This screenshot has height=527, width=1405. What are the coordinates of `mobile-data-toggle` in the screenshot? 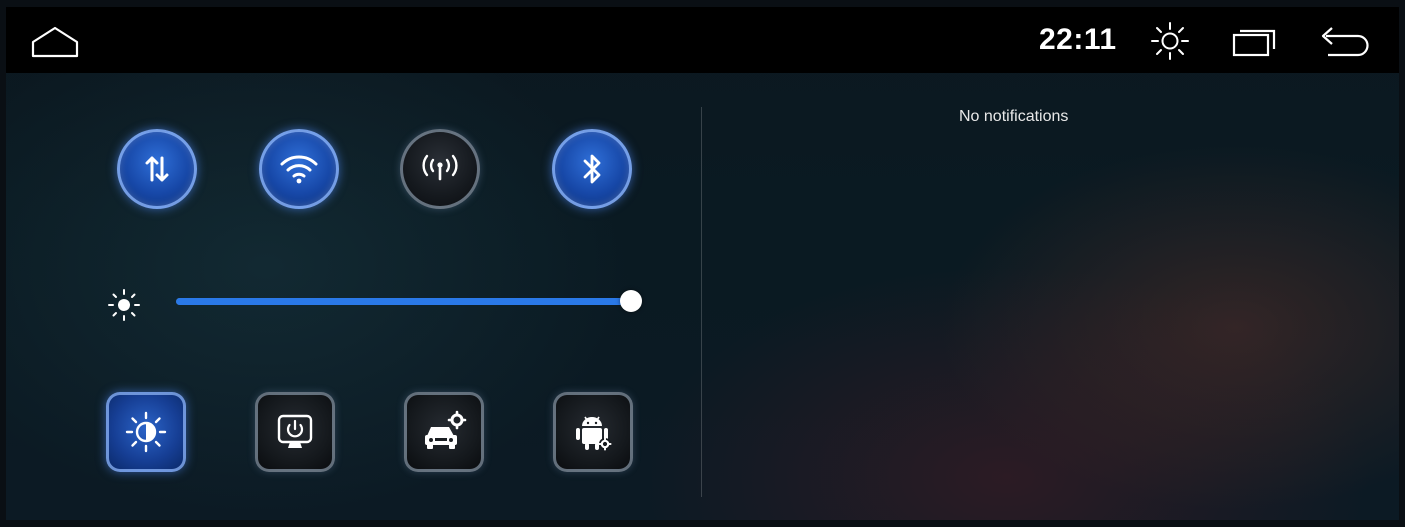 It's located at (157, 169).